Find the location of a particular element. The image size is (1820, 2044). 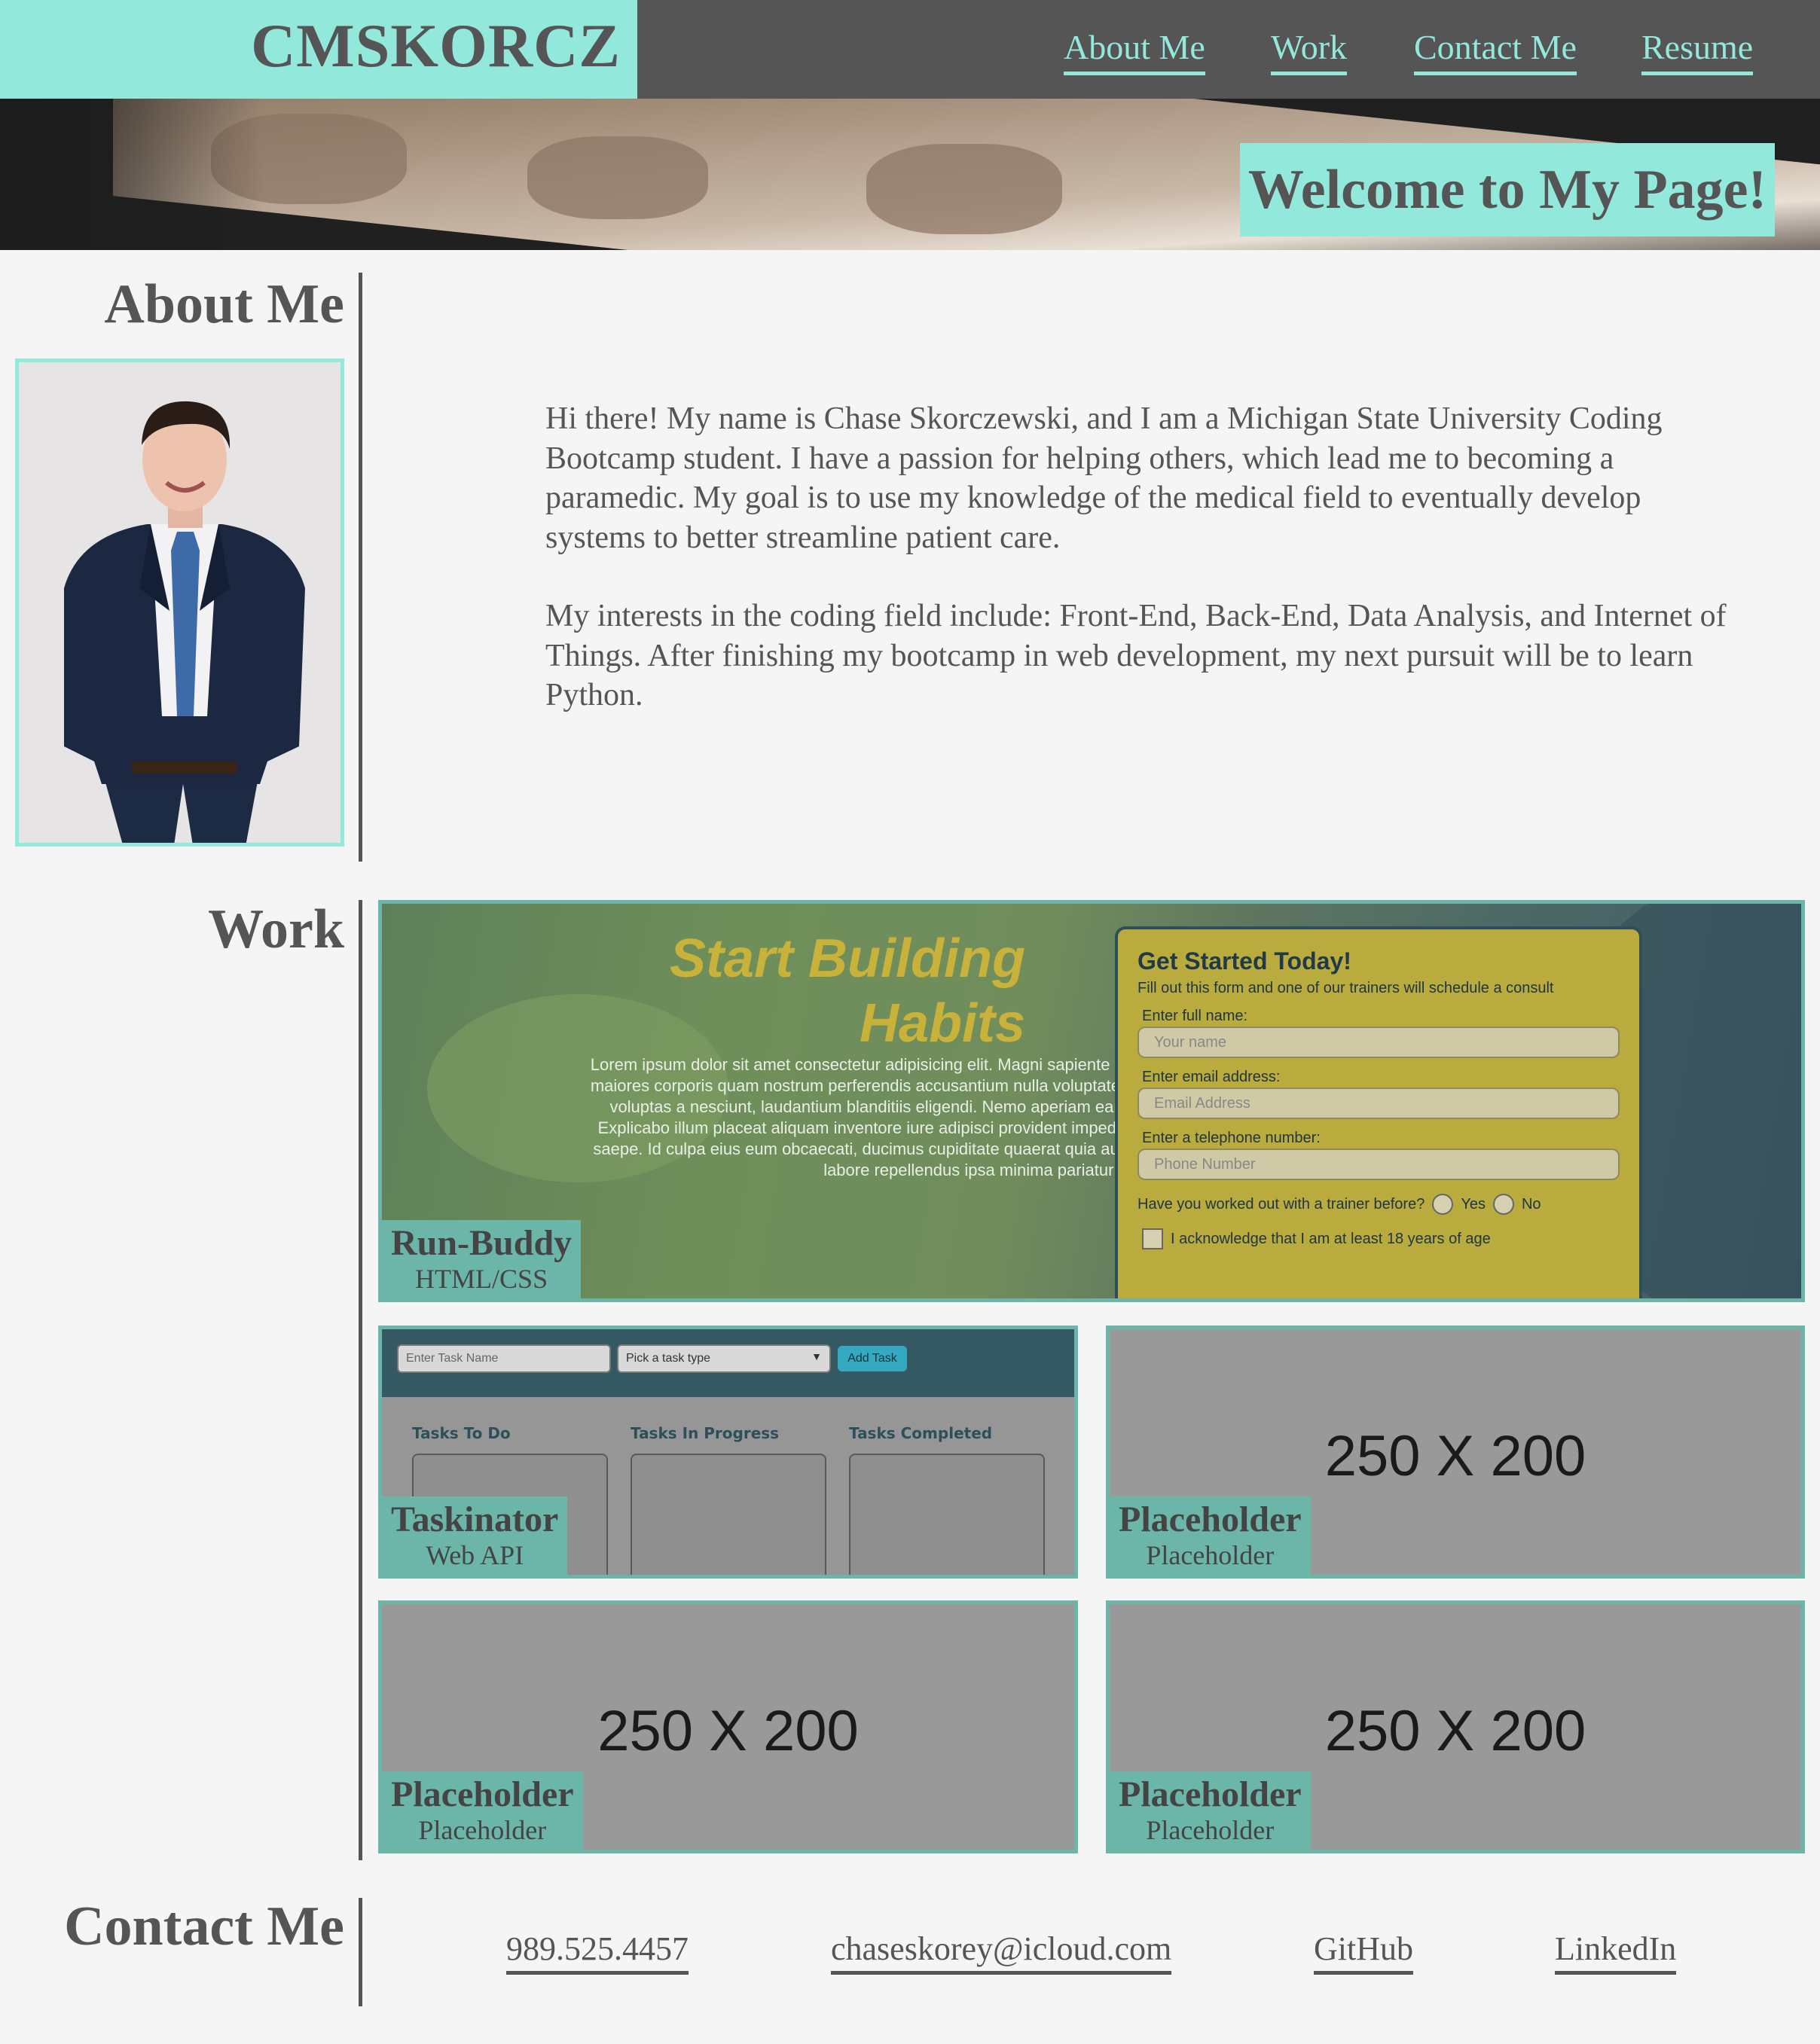

contact-github-link: GitHub is located at coordinates (1363, 1952).